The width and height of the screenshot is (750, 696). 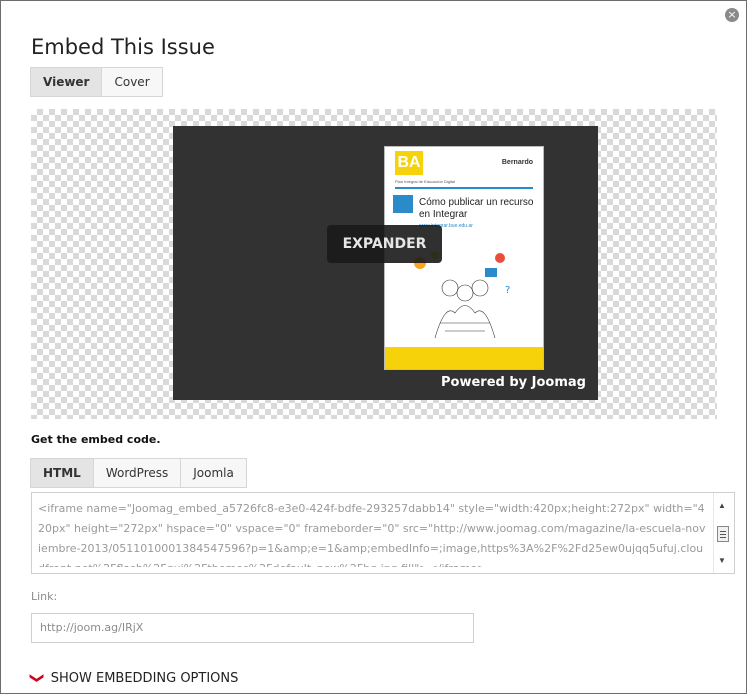 I want to click on tab-html: HTML, so click(x=62, y=473).